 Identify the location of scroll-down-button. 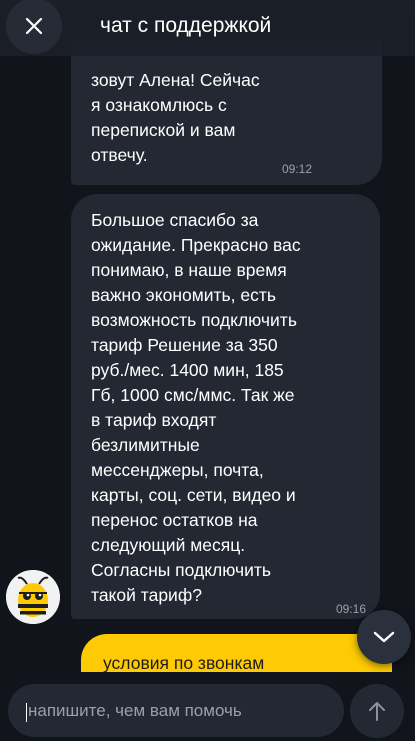
(384, 637).